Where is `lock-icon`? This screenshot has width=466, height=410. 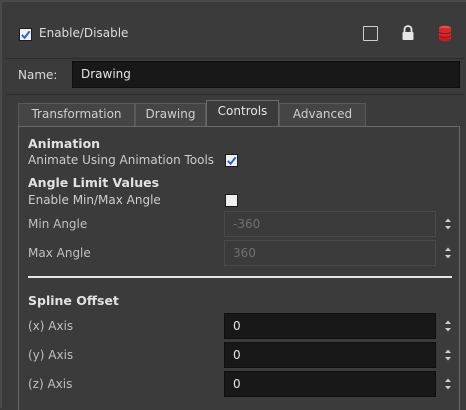 lock-icon is located at coordinates (408, 33).